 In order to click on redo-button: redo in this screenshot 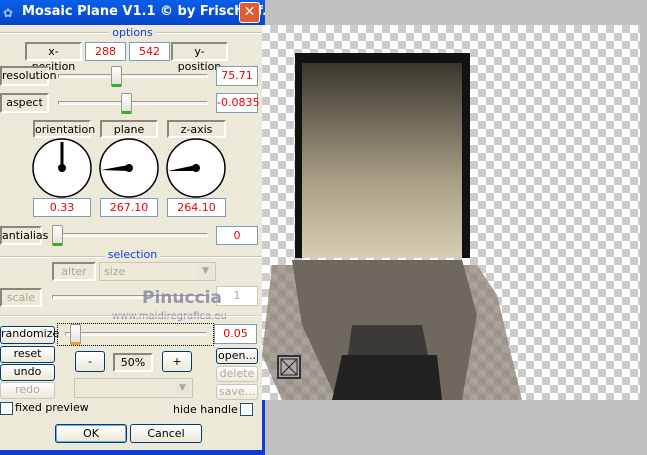, I will do `click(27, 390)`.